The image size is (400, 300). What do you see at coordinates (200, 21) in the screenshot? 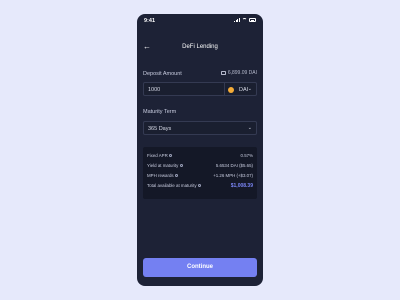
I see `status-bar: 9:41` at bounding box center [200, 21].